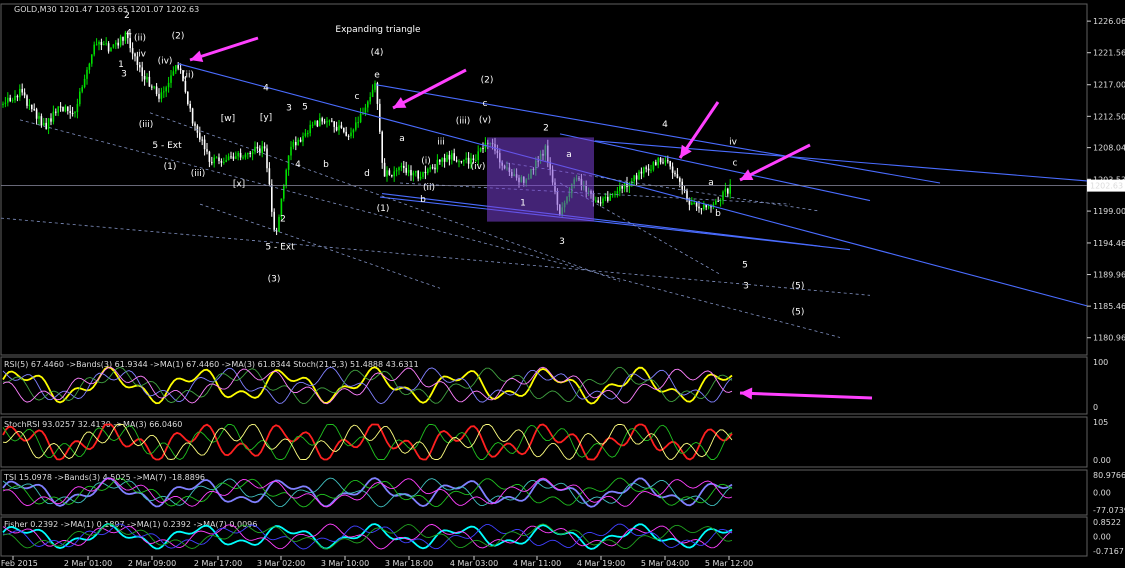  Describe the element at coordinates (228, 119) in the screenshot. I see `wave-label: [w]` at that location.